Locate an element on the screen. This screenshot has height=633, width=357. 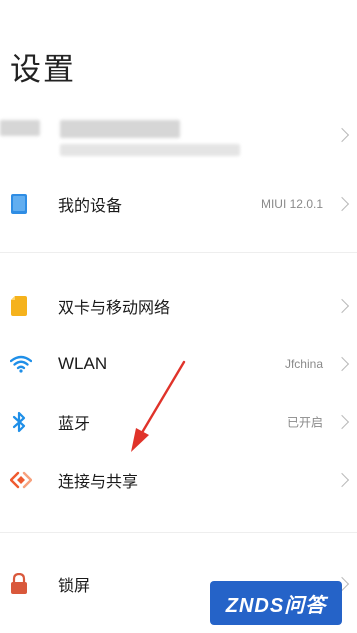
blurred-account-name is located at coordinates (120, 129).